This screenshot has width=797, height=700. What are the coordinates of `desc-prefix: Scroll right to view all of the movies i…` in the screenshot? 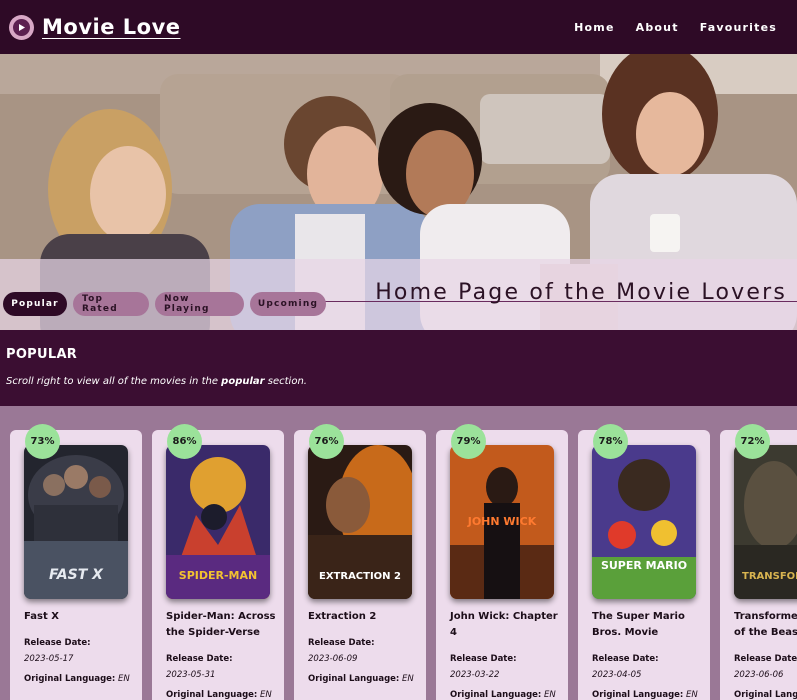 It's located at (114, 381).